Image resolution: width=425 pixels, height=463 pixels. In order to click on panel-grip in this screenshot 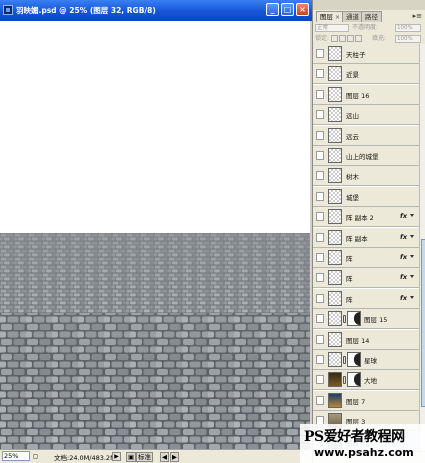, I will do `click(369, 5)`.